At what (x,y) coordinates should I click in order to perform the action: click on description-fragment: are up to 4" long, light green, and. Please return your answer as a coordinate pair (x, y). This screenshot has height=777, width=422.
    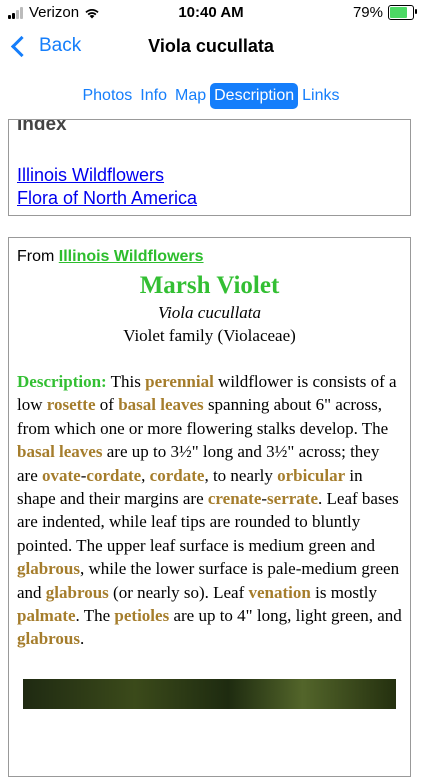
    Looking at the image, I should click on (285, 616).